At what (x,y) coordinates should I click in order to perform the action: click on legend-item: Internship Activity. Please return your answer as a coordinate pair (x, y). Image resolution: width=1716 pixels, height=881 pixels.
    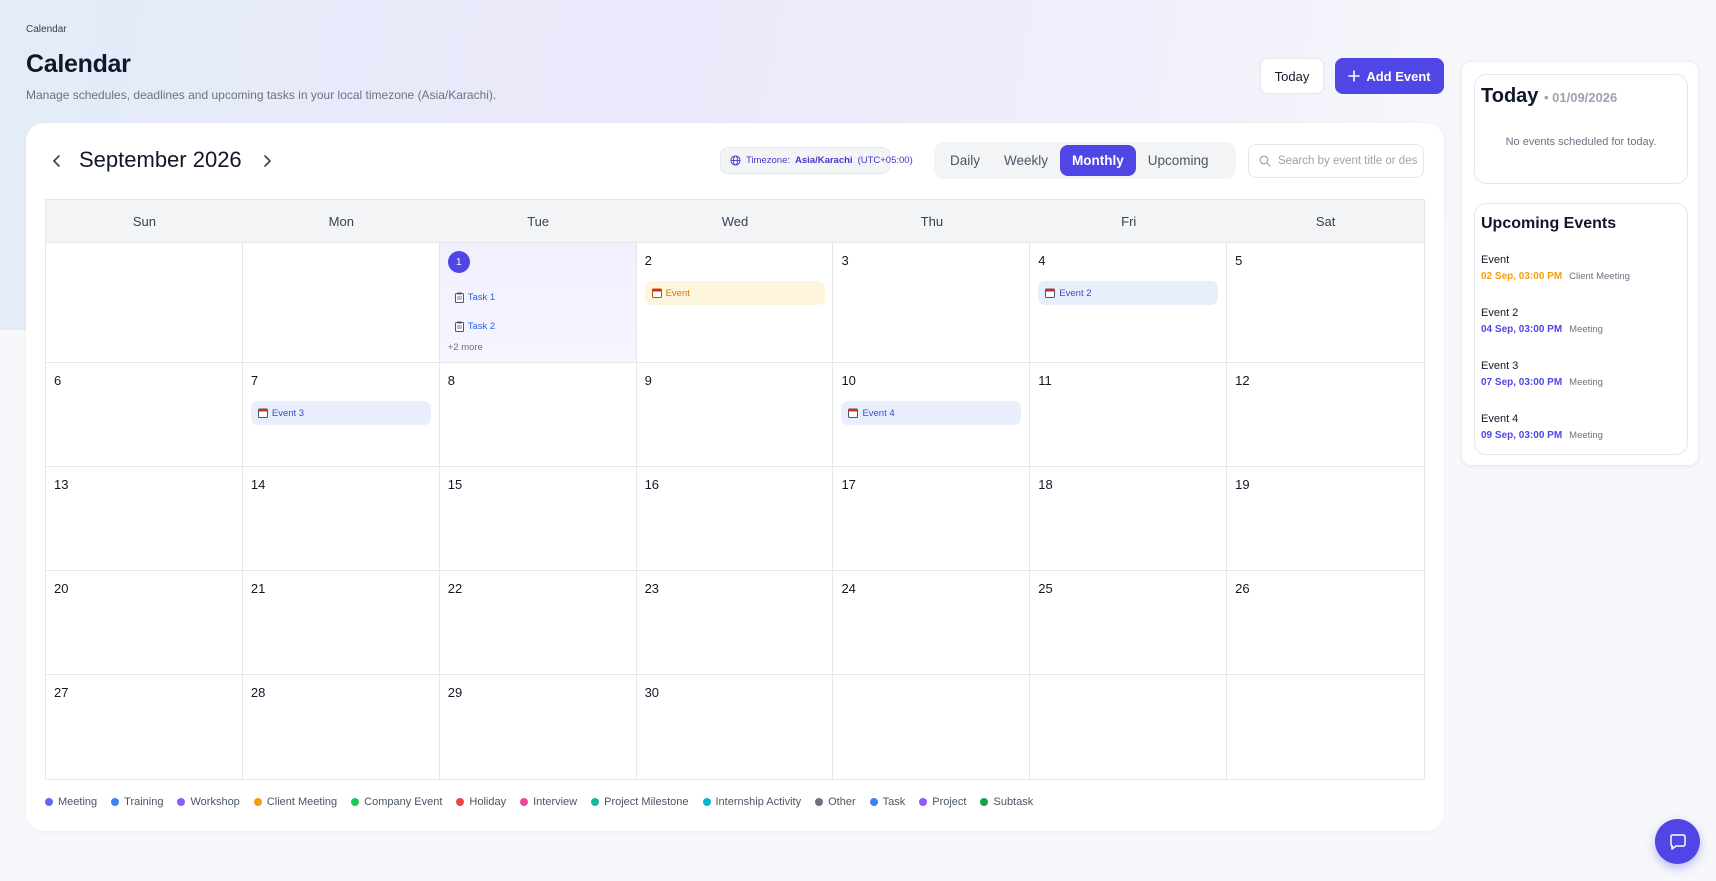
    Looking at the image, I should click on (751, 802).